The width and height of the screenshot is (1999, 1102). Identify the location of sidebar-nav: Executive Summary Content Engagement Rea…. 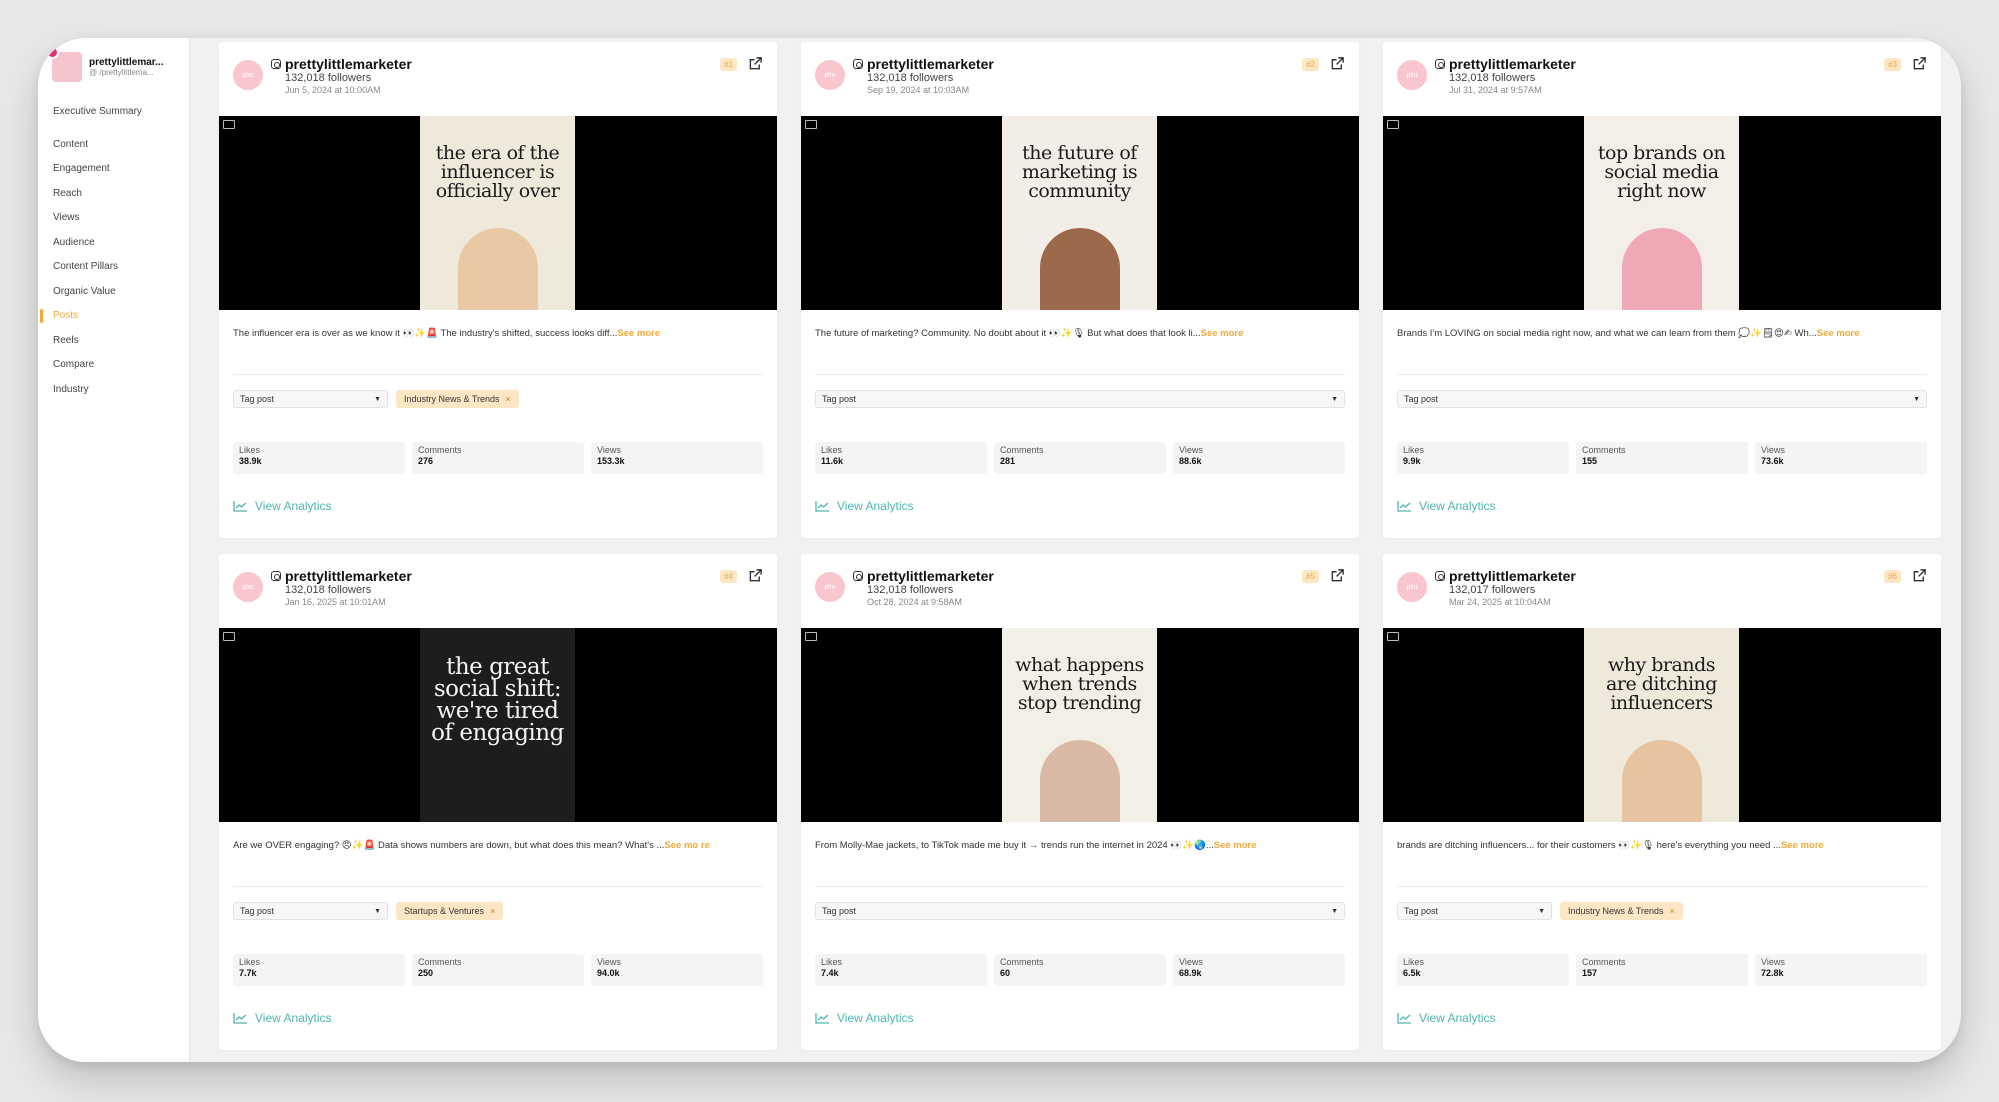
(114, 251).